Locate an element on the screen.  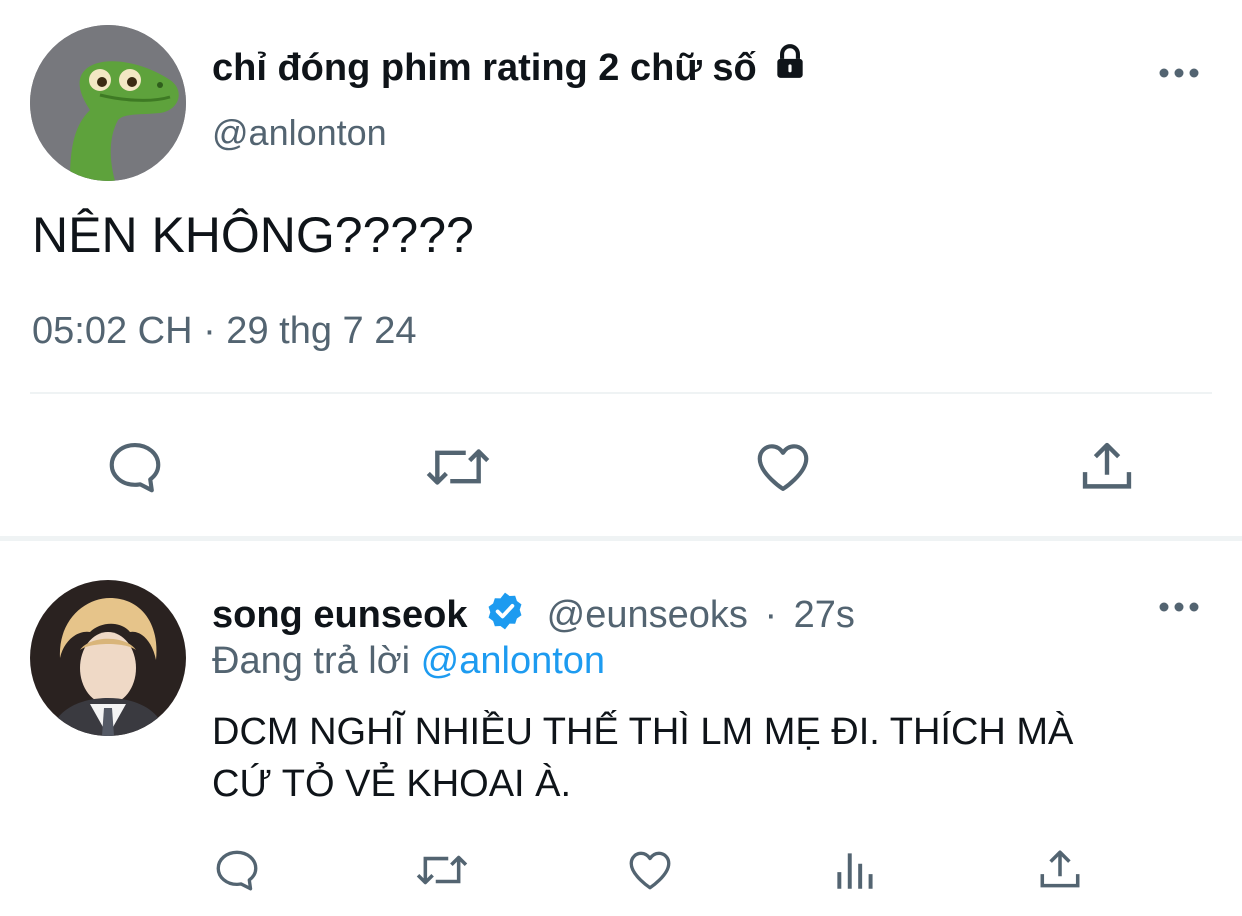
reply-header: song eunseok @eunseoks · 27s is located at coordinates (533, 613).